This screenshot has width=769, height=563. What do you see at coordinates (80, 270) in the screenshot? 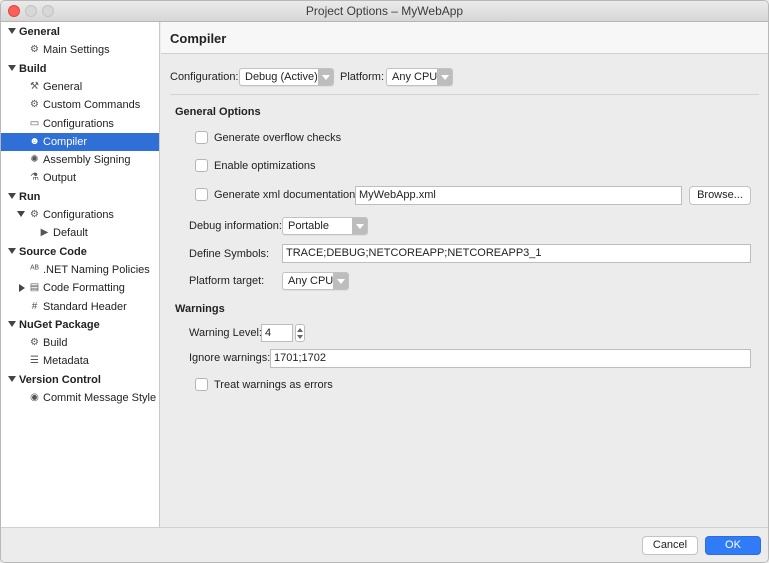
I see `sidebar-item: ᴬᴮ .NET Naming Policies` at bounding box center [80, 270].